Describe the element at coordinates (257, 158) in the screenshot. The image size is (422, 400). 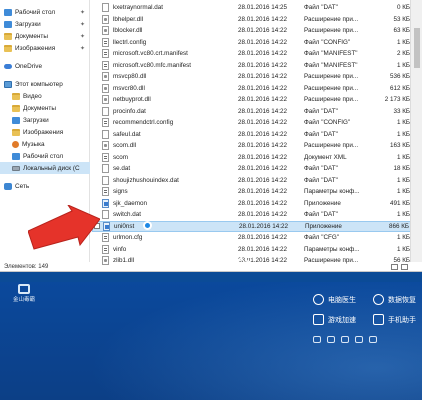
I see `file-row: scom 28.01.2016 14:22 Документ XML 1 КБ` at that location.